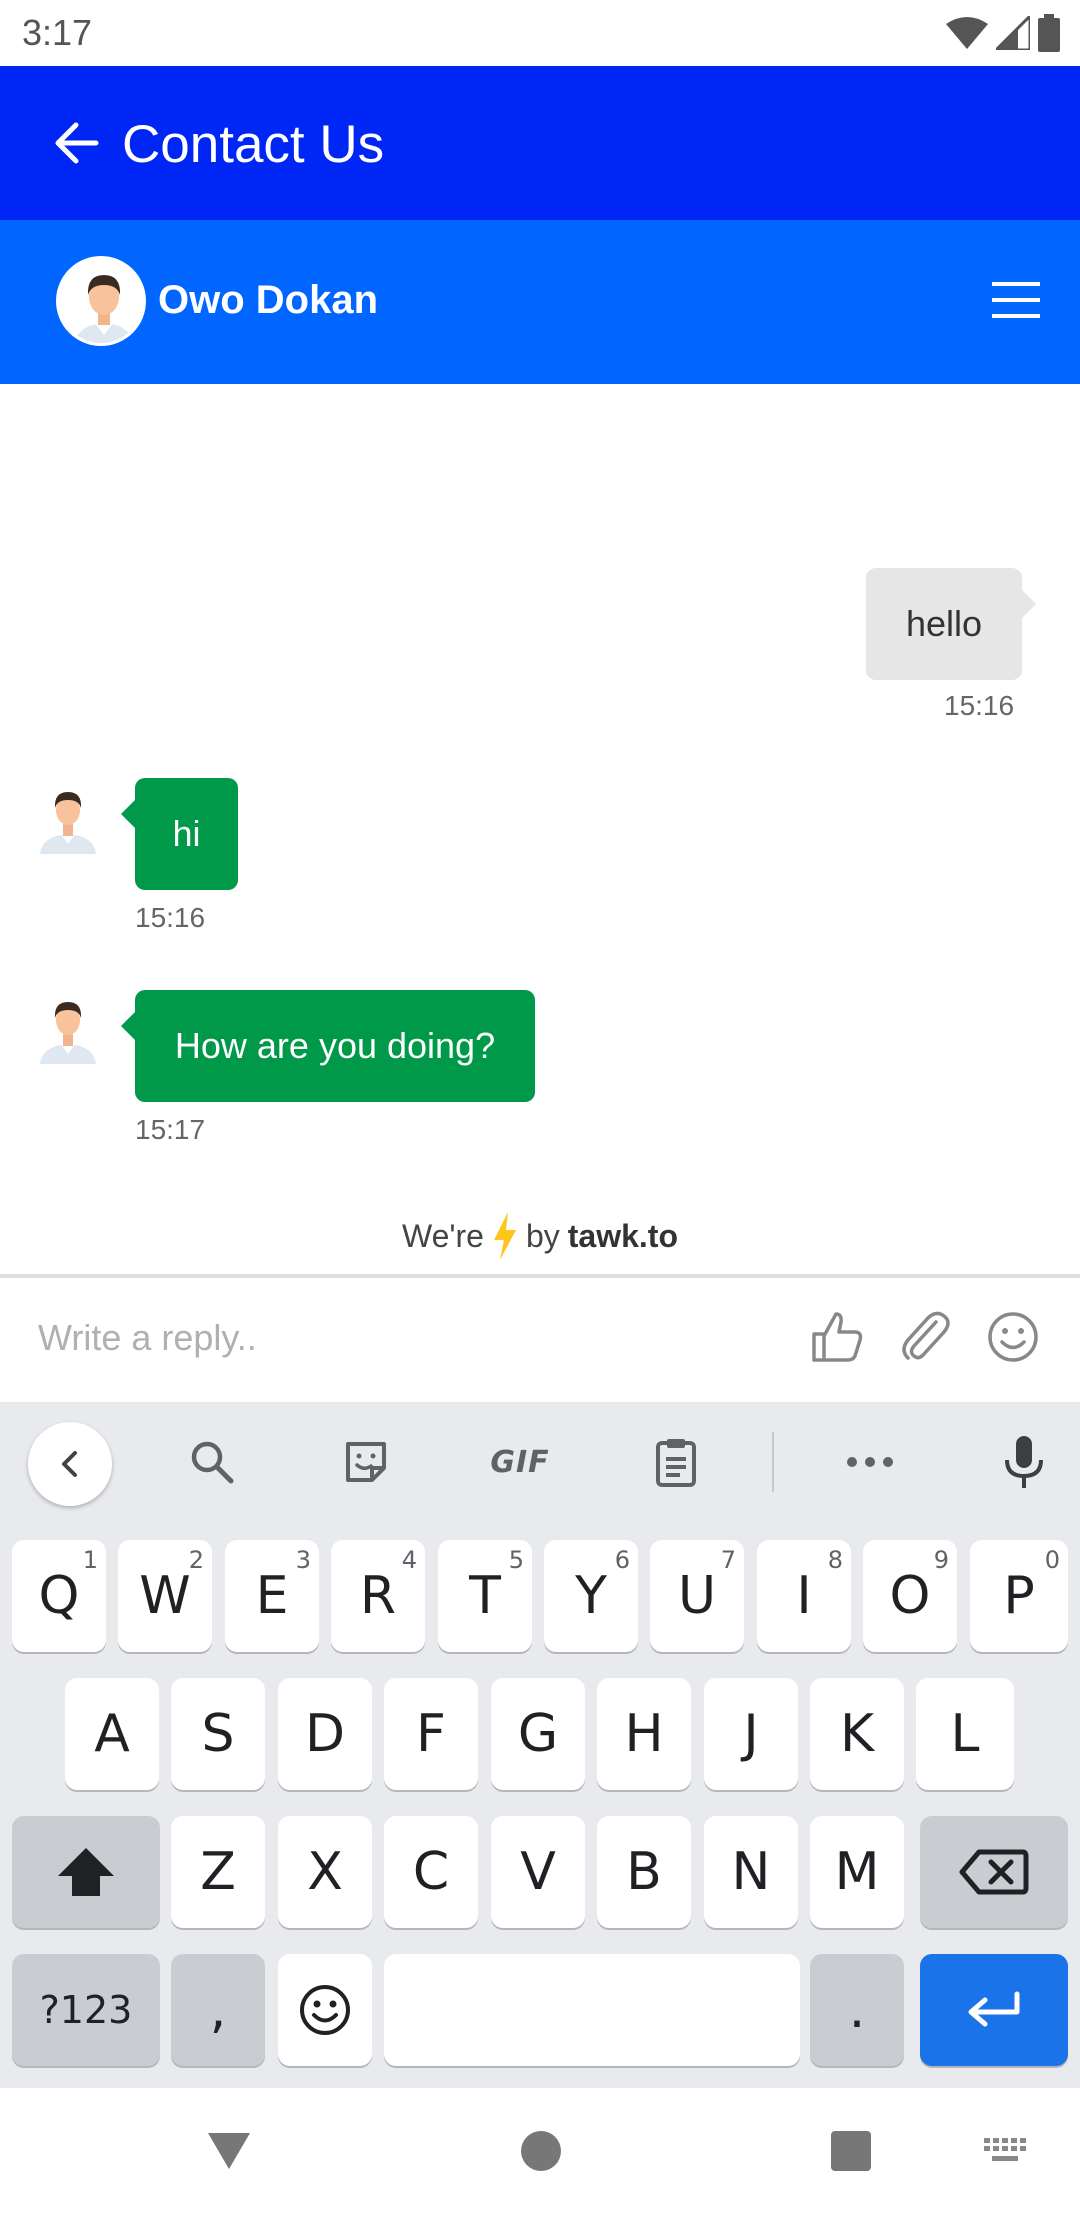  I want to click on shift-arrow-icon, so click(86, 1872).